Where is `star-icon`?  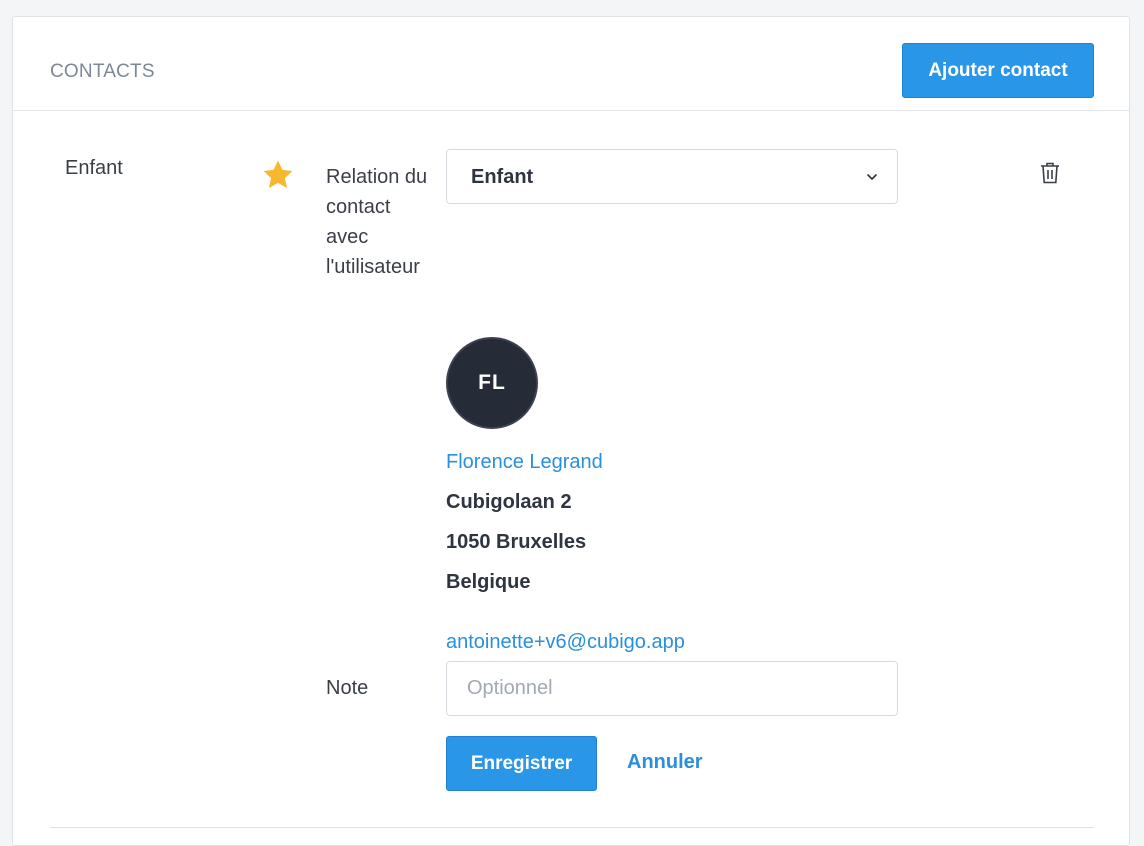 star-icon is located at coordinates (278, 175).